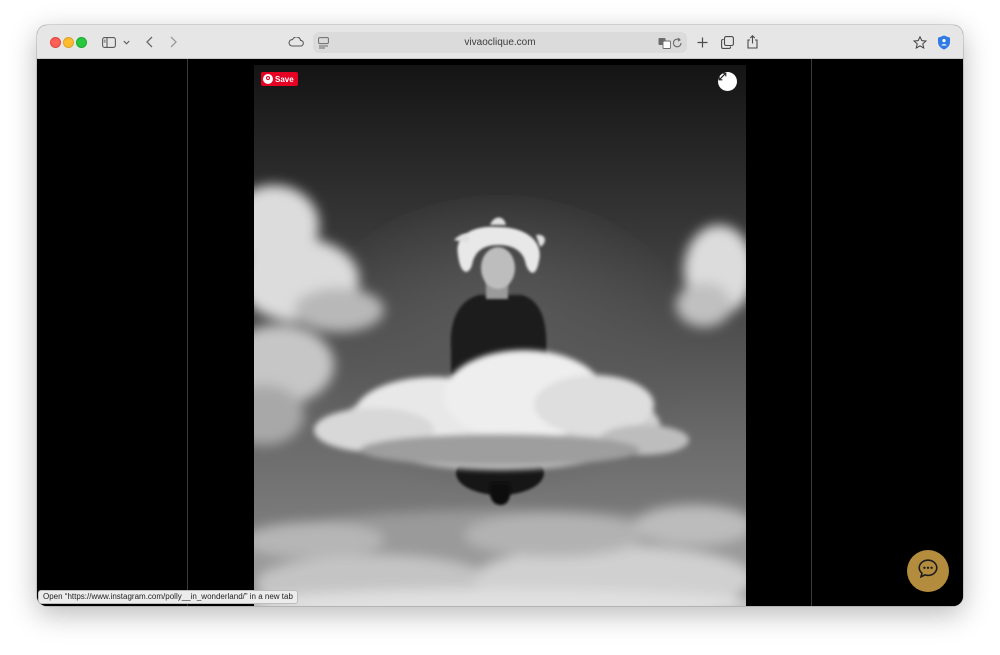 This screenshot has height=655, width=1000. What do you see at coordinates (109, 42) in the screenshot?
I see `sidebar-icon` at bounding box center [109, 42].